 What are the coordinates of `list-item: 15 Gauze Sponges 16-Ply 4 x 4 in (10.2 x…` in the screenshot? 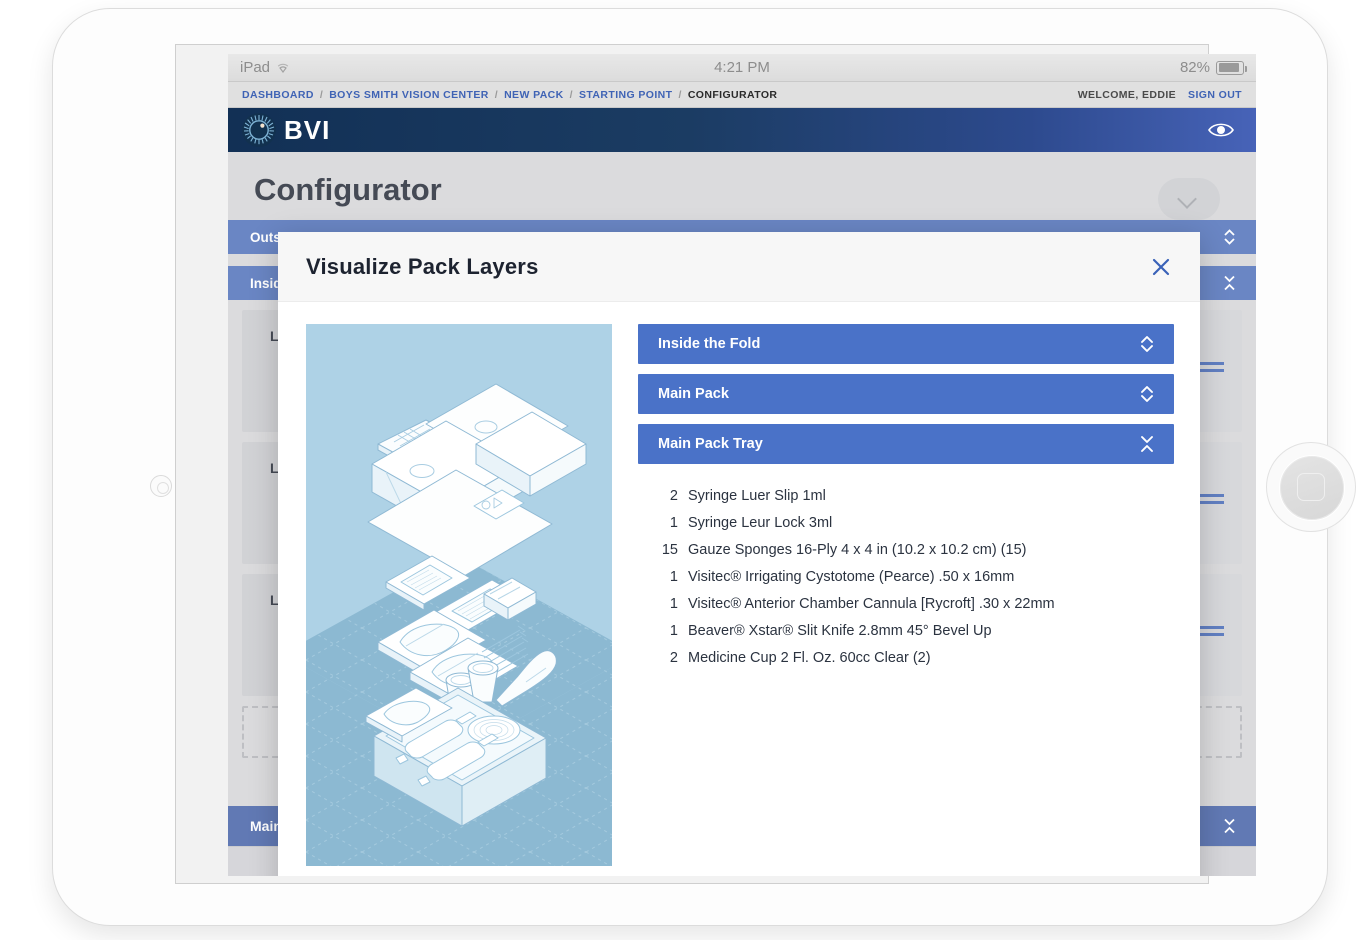 It's located at (913, 550).